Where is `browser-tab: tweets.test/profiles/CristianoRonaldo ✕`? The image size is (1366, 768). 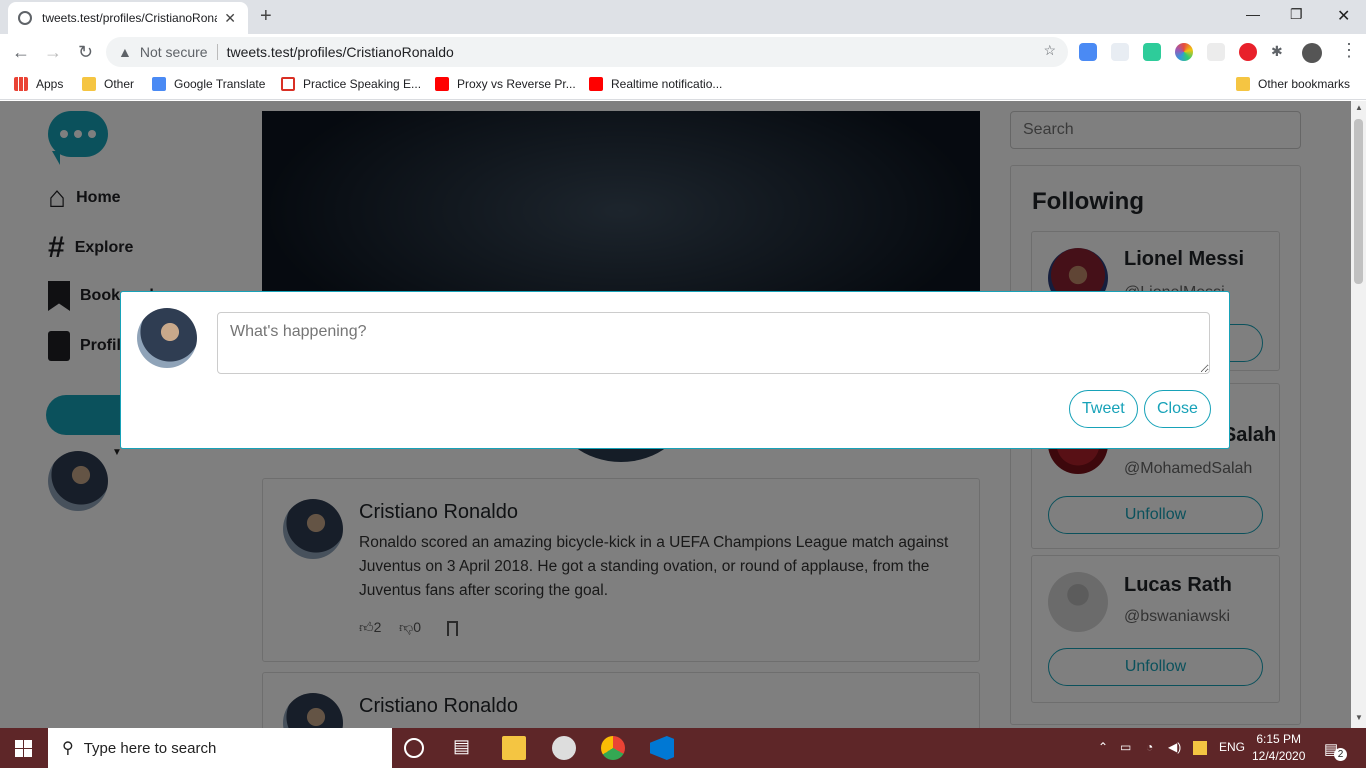 browser-tab: tweets.test/profiles/CristianoRonaldo ✕ is located at coordinates (128, 18).